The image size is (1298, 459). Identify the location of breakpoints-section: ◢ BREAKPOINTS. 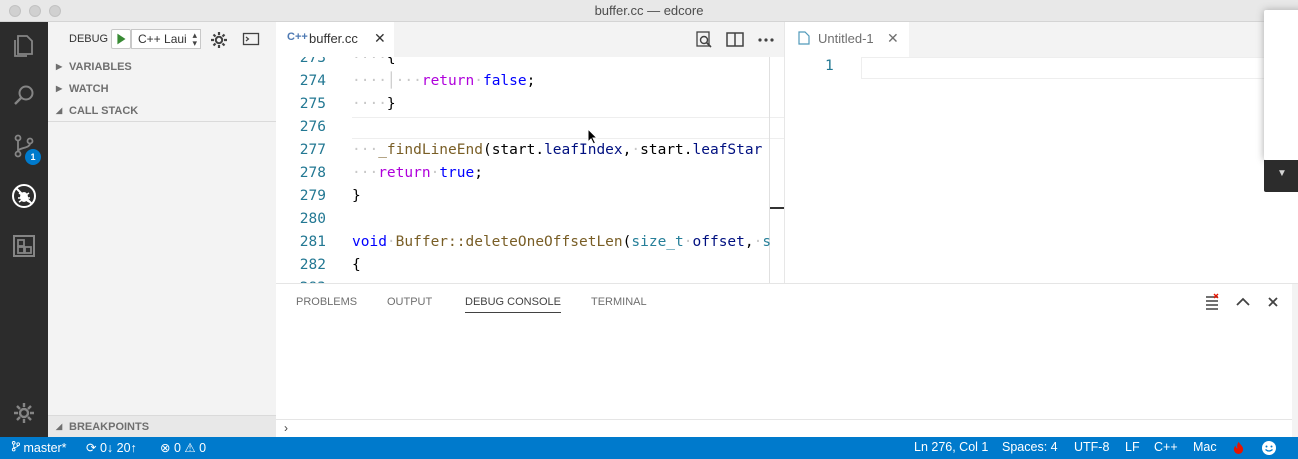
(162, 426).